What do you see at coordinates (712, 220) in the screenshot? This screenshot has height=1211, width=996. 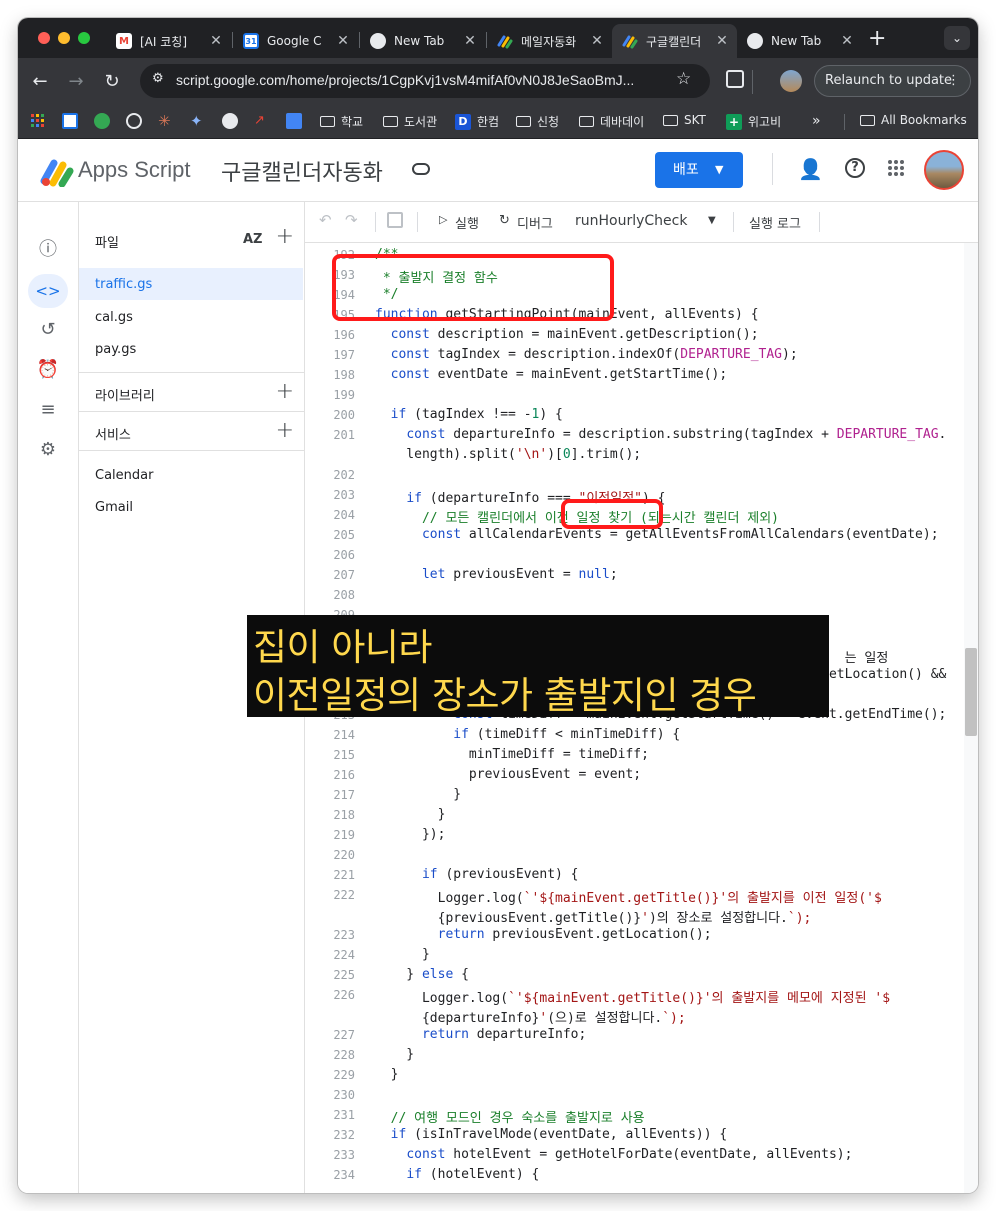 I see `dropdown-arrow-icon: ▼` at bounding box center [712, 220].